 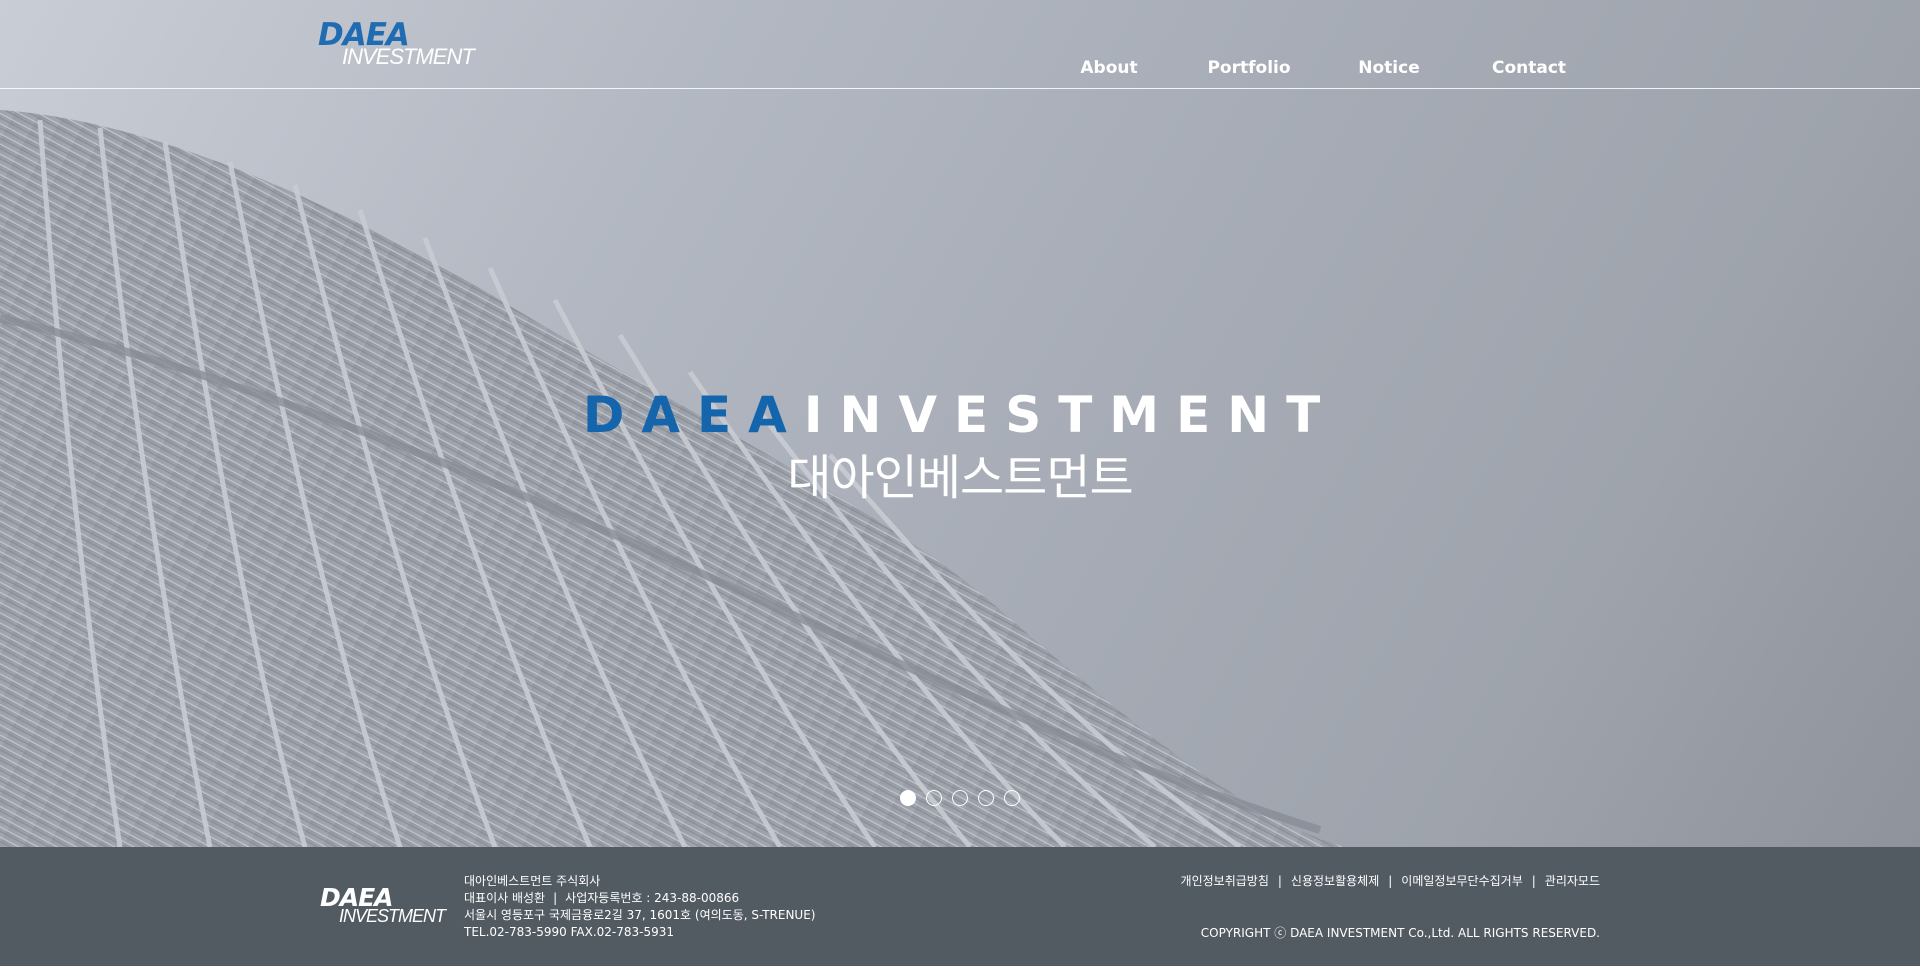 What do you see at coordinates (532, 881) in the screenshot?
I see `company-name: 대아인베스트먼트 주식회사` at bounding box center [532, 881].